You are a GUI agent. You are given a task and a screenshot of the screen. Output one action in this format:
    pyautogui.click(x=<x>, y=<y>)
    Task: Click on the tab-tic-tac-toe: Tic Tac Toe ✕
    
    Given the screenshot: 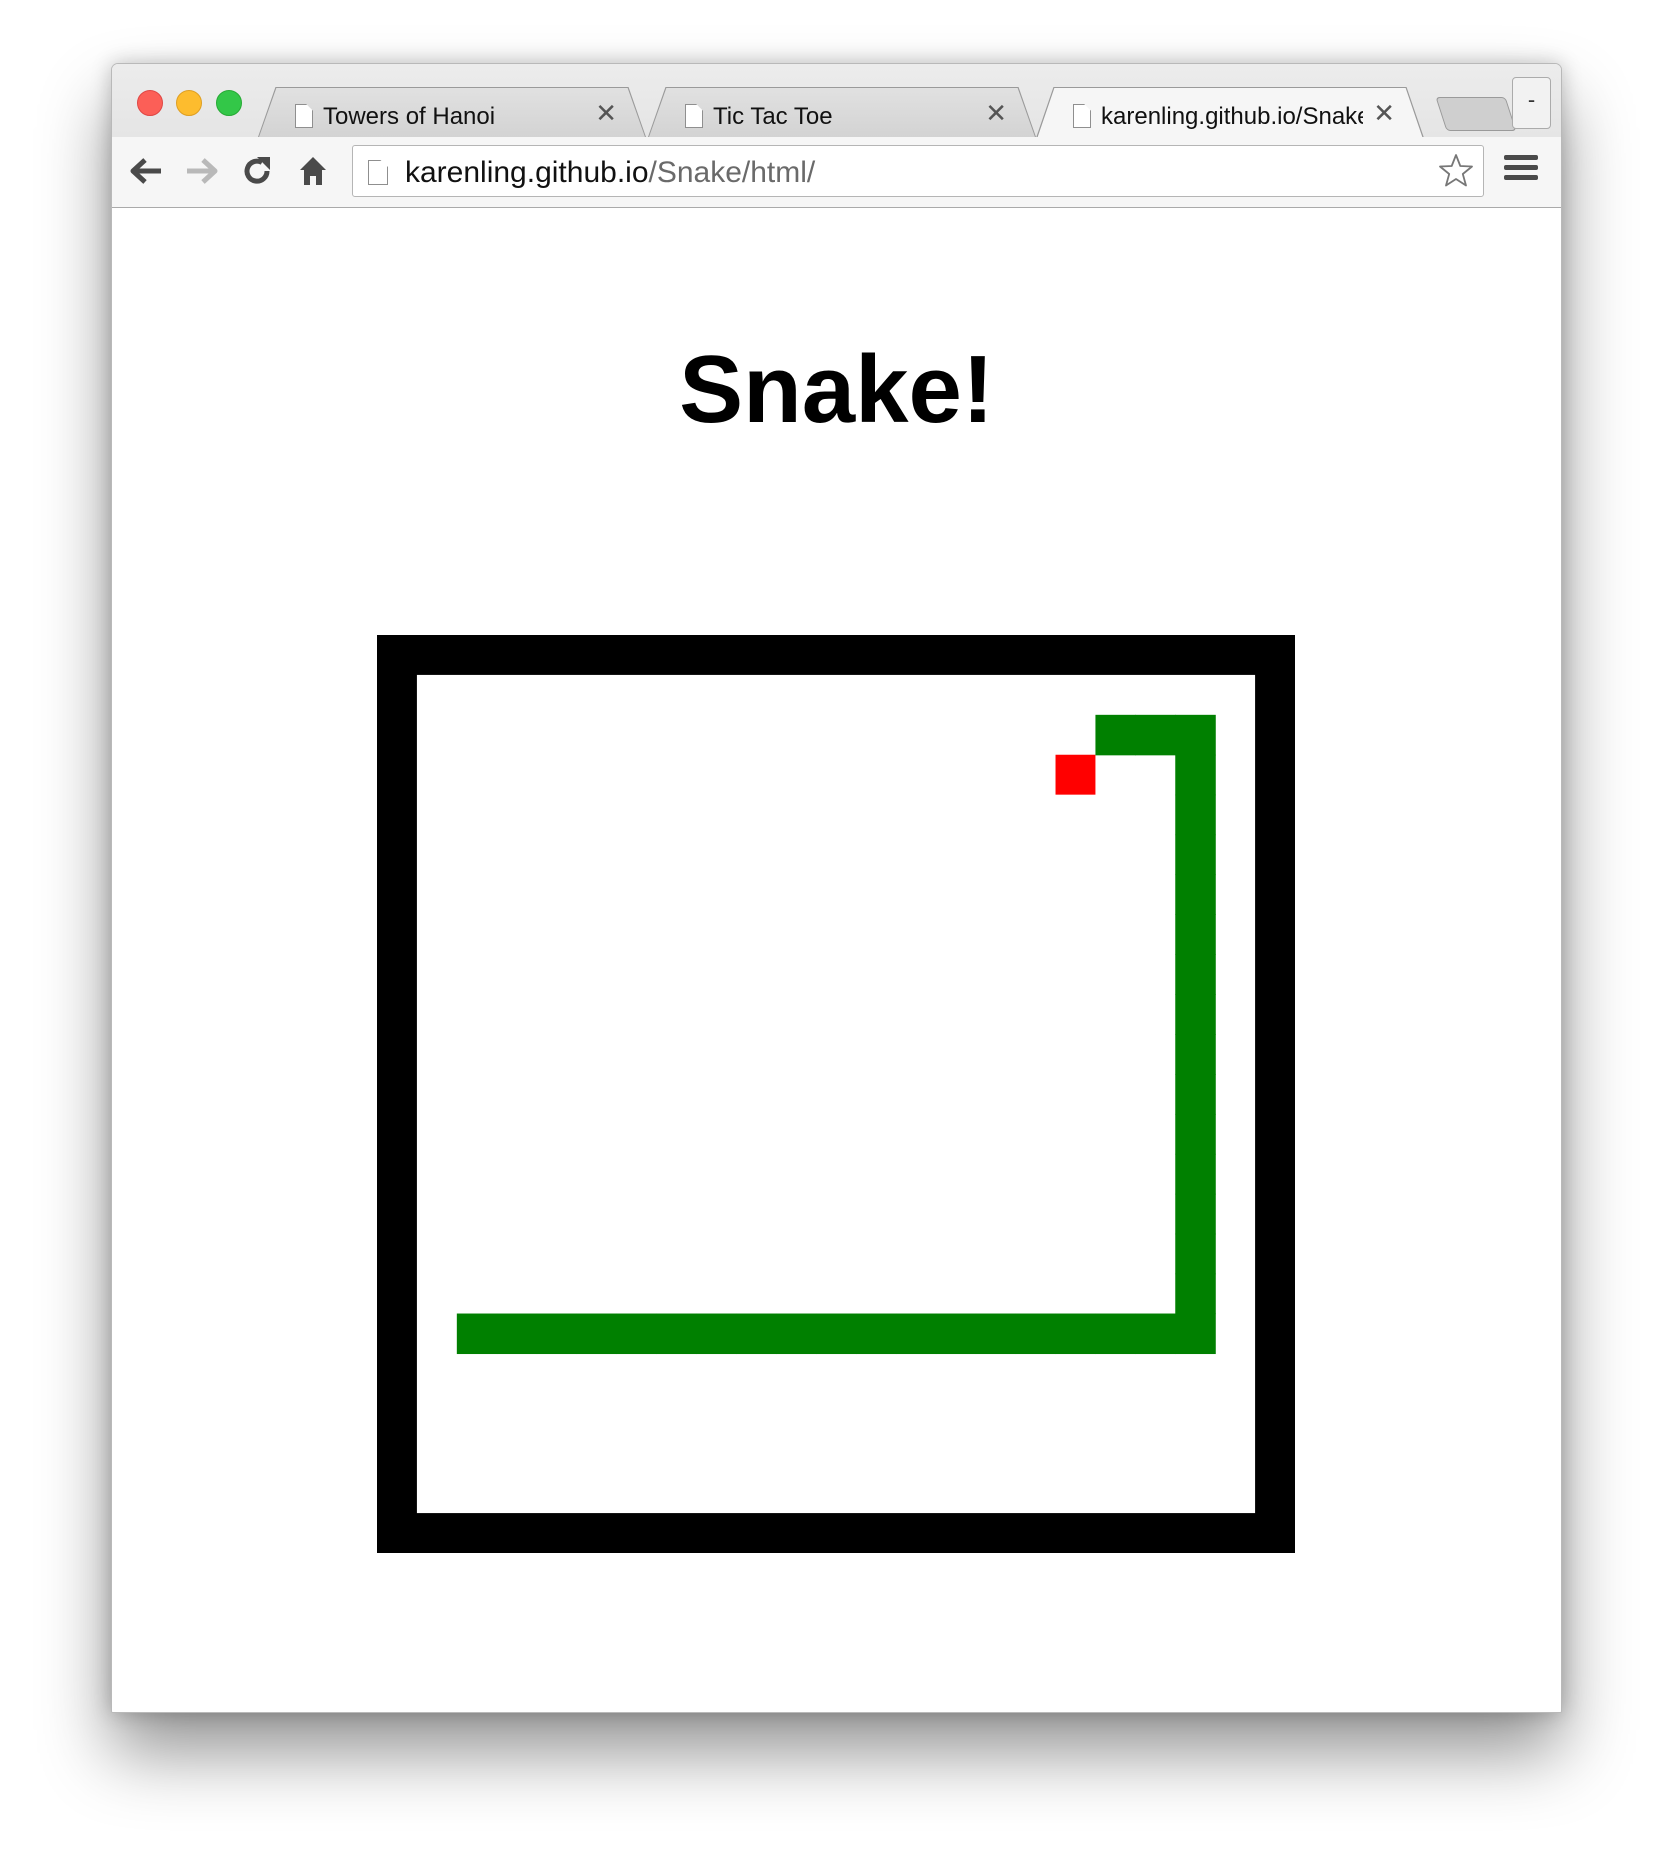 What is the action you would take?
    pyautogui.click(x=842, y=112)
    